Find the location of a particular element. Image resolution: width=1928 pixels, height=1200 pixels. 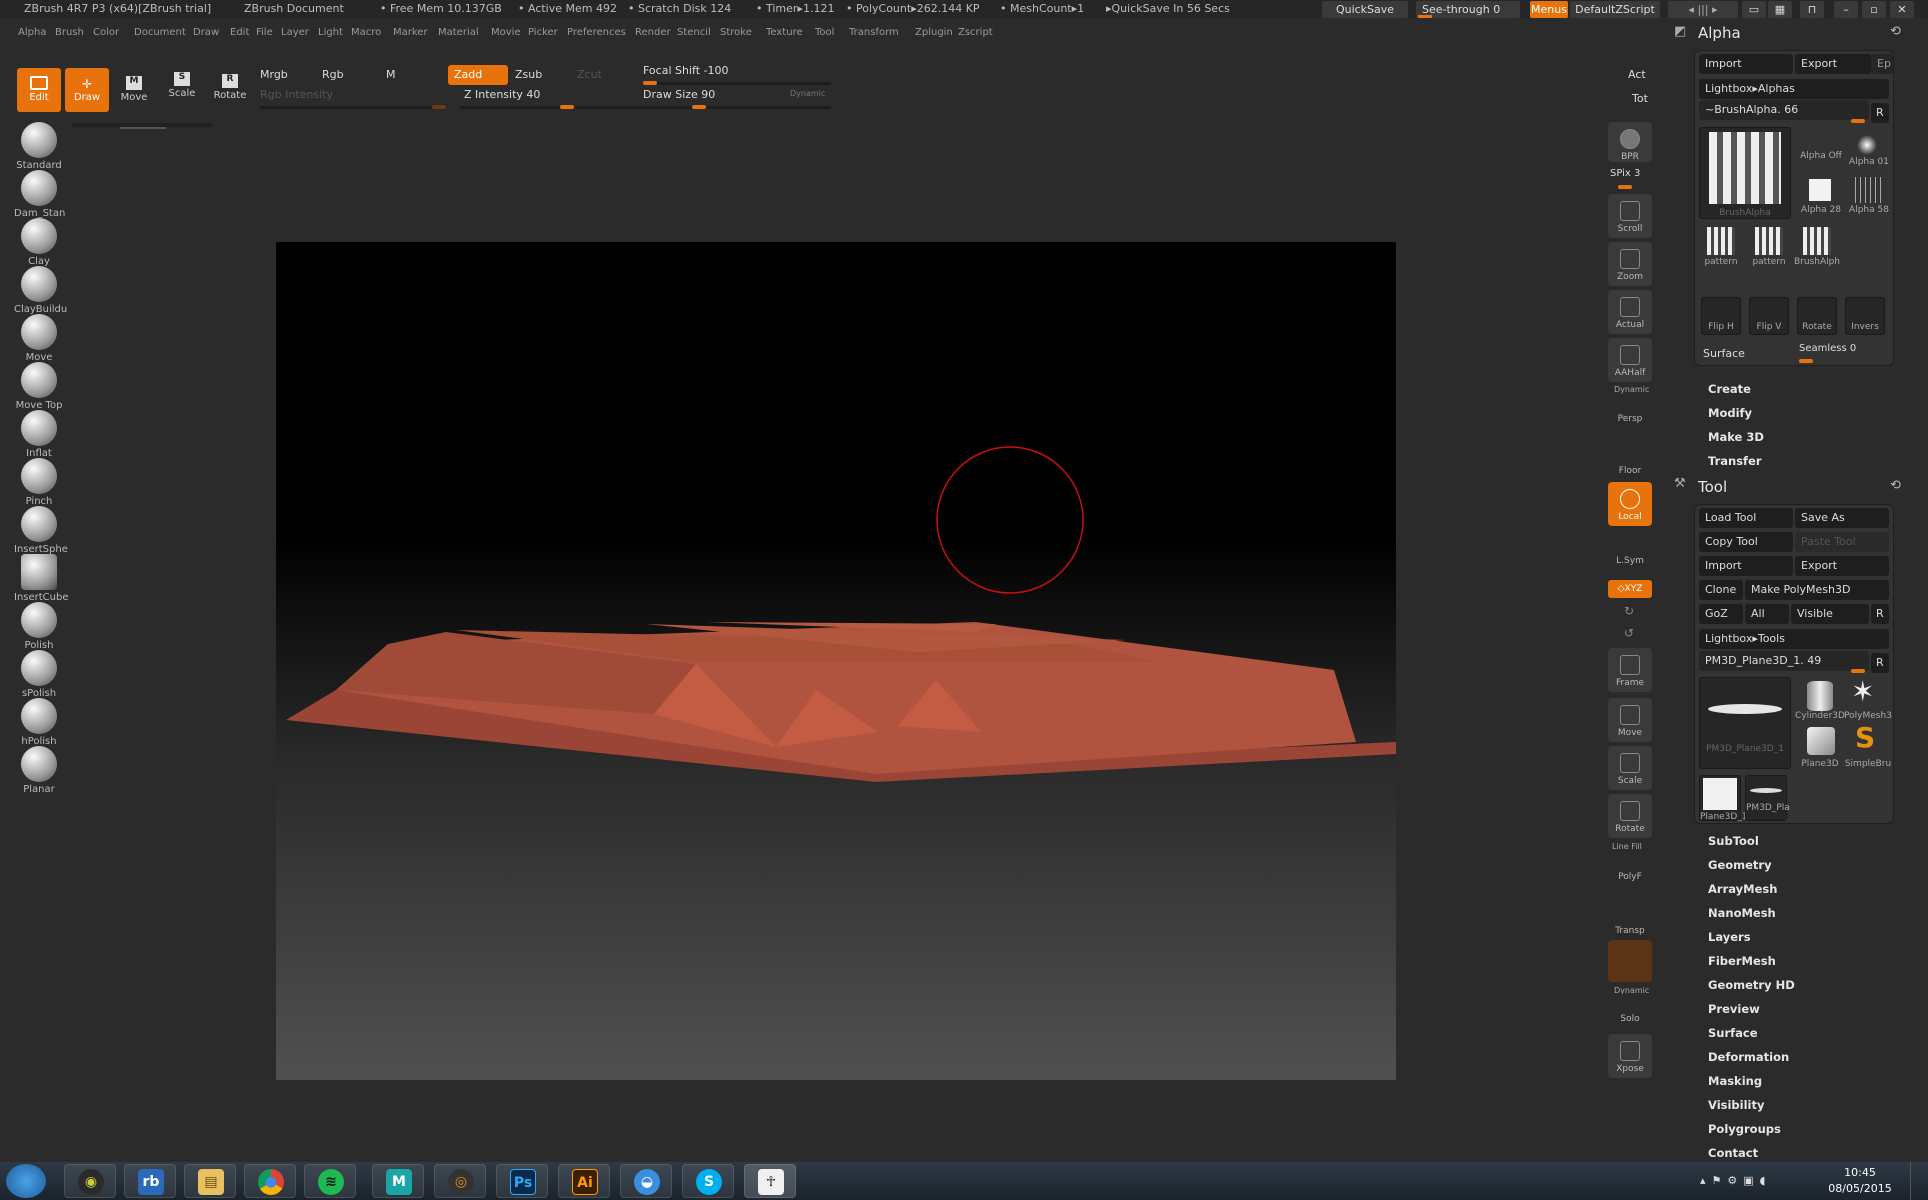

current-tool-main-thumb: PM3D_Plane3D_1 is located at coordinates (1745, 723).